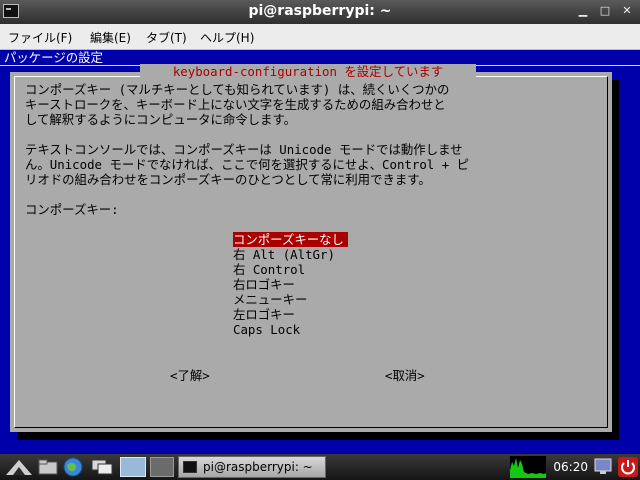 This screenshot has height=480, width=640. What do you see at coordinates (228, 179) in the screenshot?
I see `paragraph-line: リオドの組み合わせをコンポーズキーのひとつとして常に利用できます。` at bounding box center [228, 179].